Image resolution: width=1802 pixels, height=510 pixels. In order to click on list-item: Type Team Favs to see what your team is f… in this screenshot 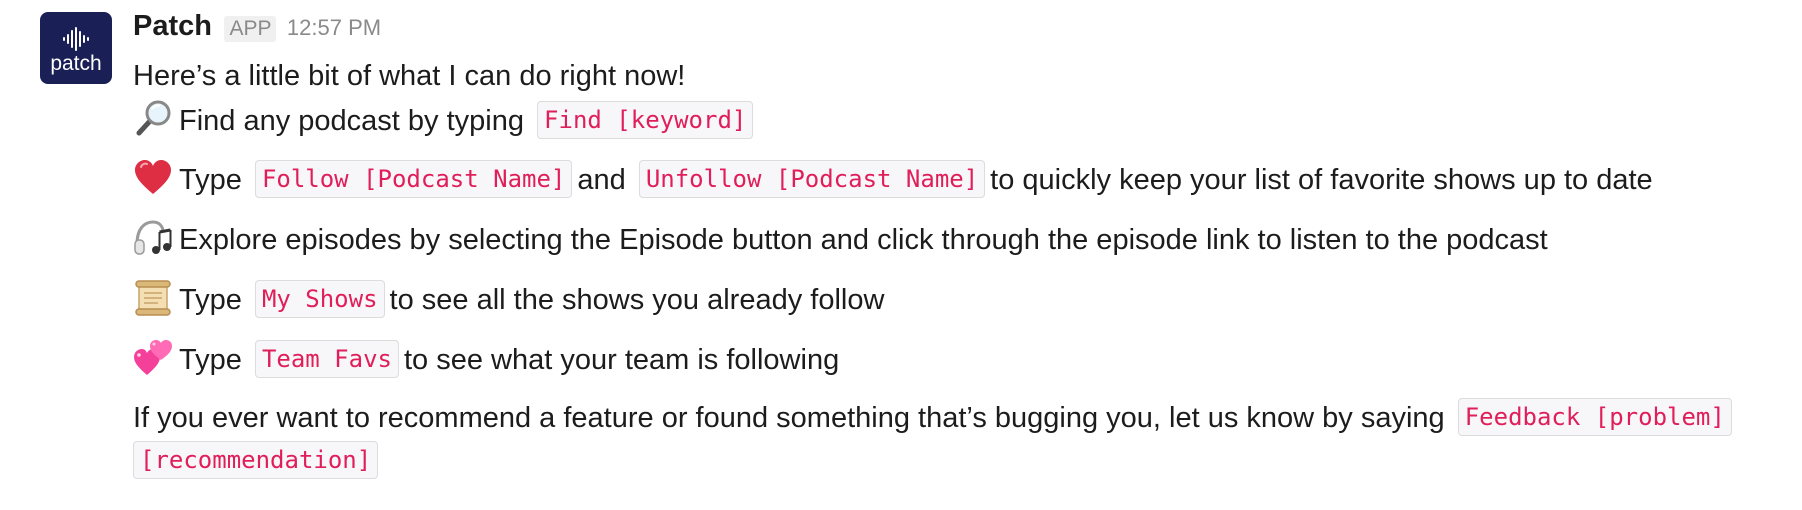, I will do `click(486, 359)`.